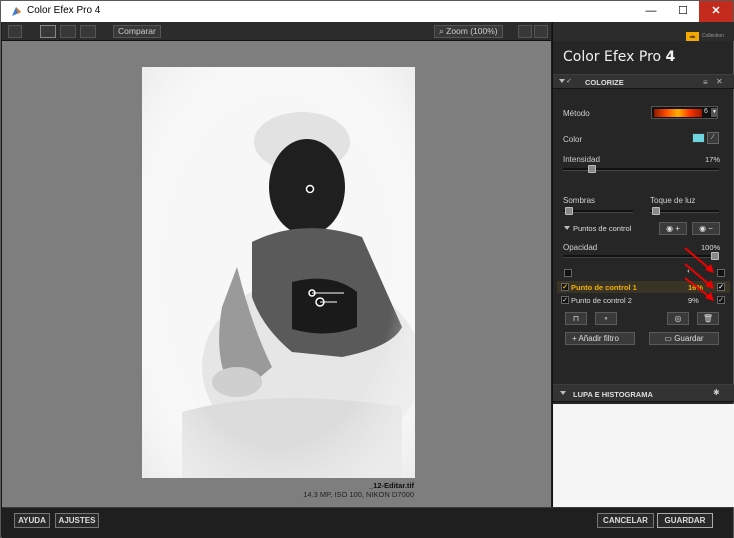  I want to click on loupe-section-header: LUPA E HISTOGRAMA ✱, so click(643, 393).